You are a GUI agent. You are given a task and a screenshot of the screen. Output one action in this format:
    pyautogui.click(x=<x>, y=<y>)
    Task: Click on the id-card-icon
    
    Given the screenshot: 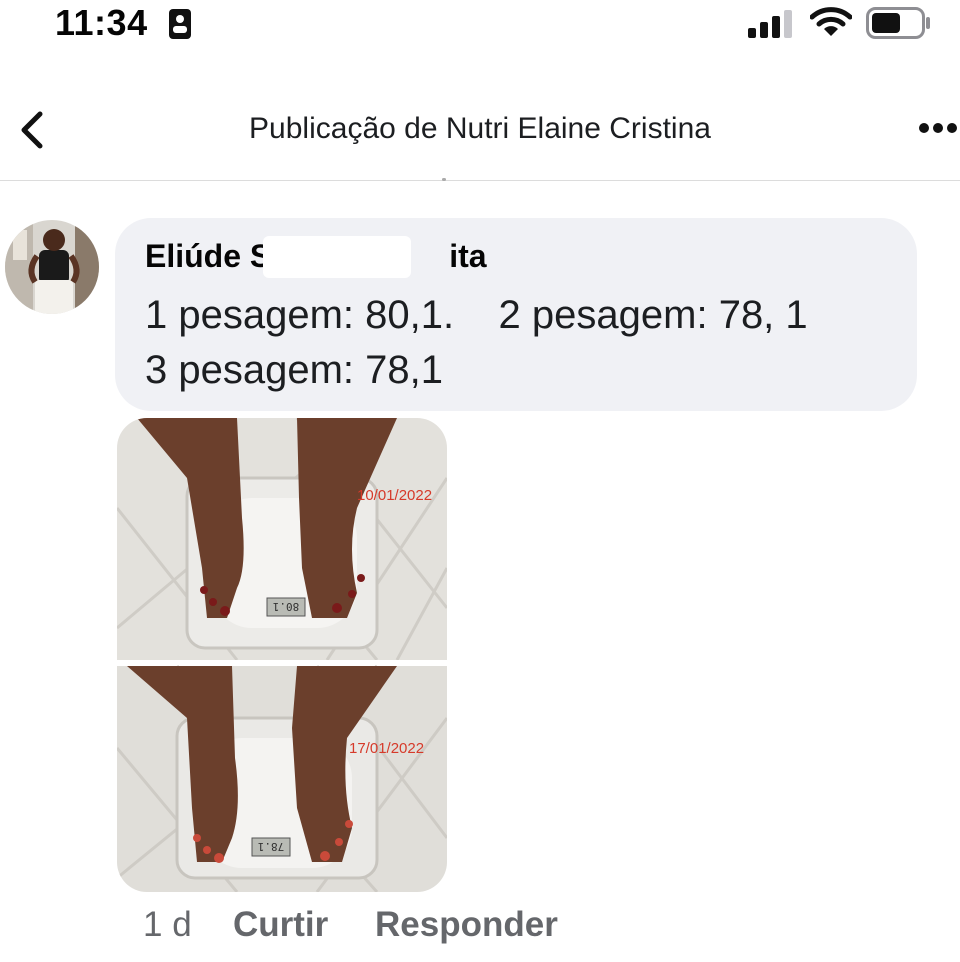 What is the action you would take?
    pyautogui.click(x=180, y=24)
    